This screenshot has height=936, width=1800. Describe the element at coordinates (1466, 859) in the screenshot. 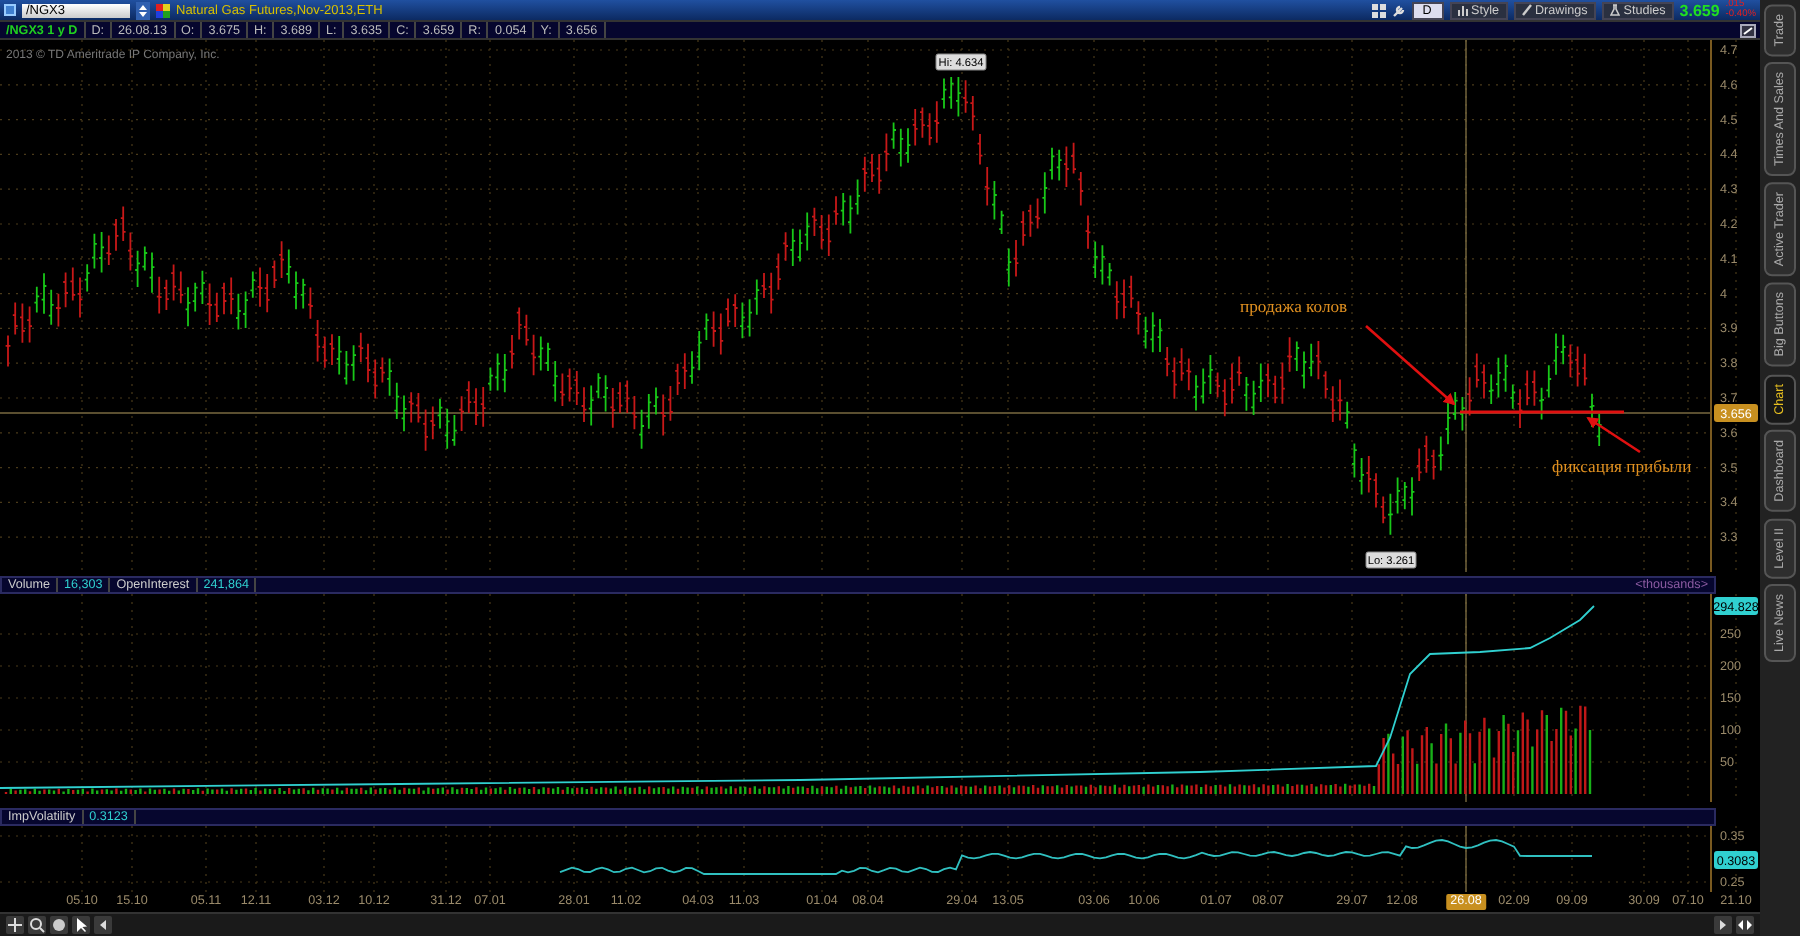

I see `crosshair-line` at that location.